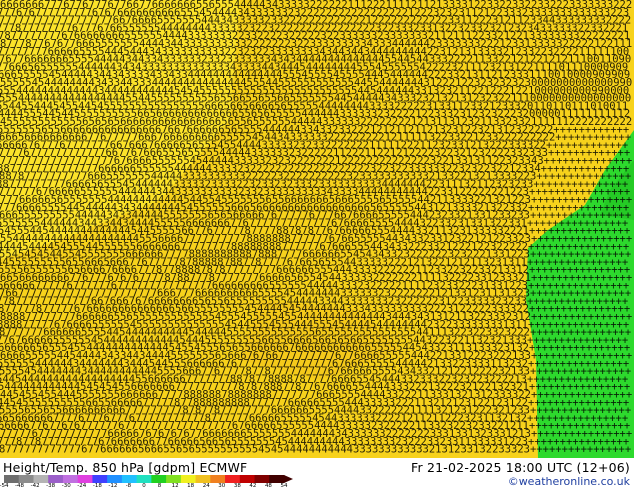 This screenshot has width=634, height=490. Describe the element at coordinates (82, 486) in the screenshot. I see `colorbar-tick-label: -24` at that location.